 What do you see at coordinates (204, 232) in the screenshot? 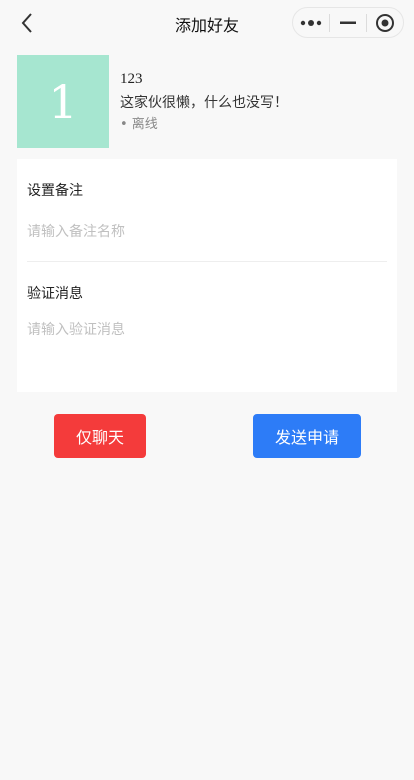
I see `remark-input` at bounding box center [204, 232].